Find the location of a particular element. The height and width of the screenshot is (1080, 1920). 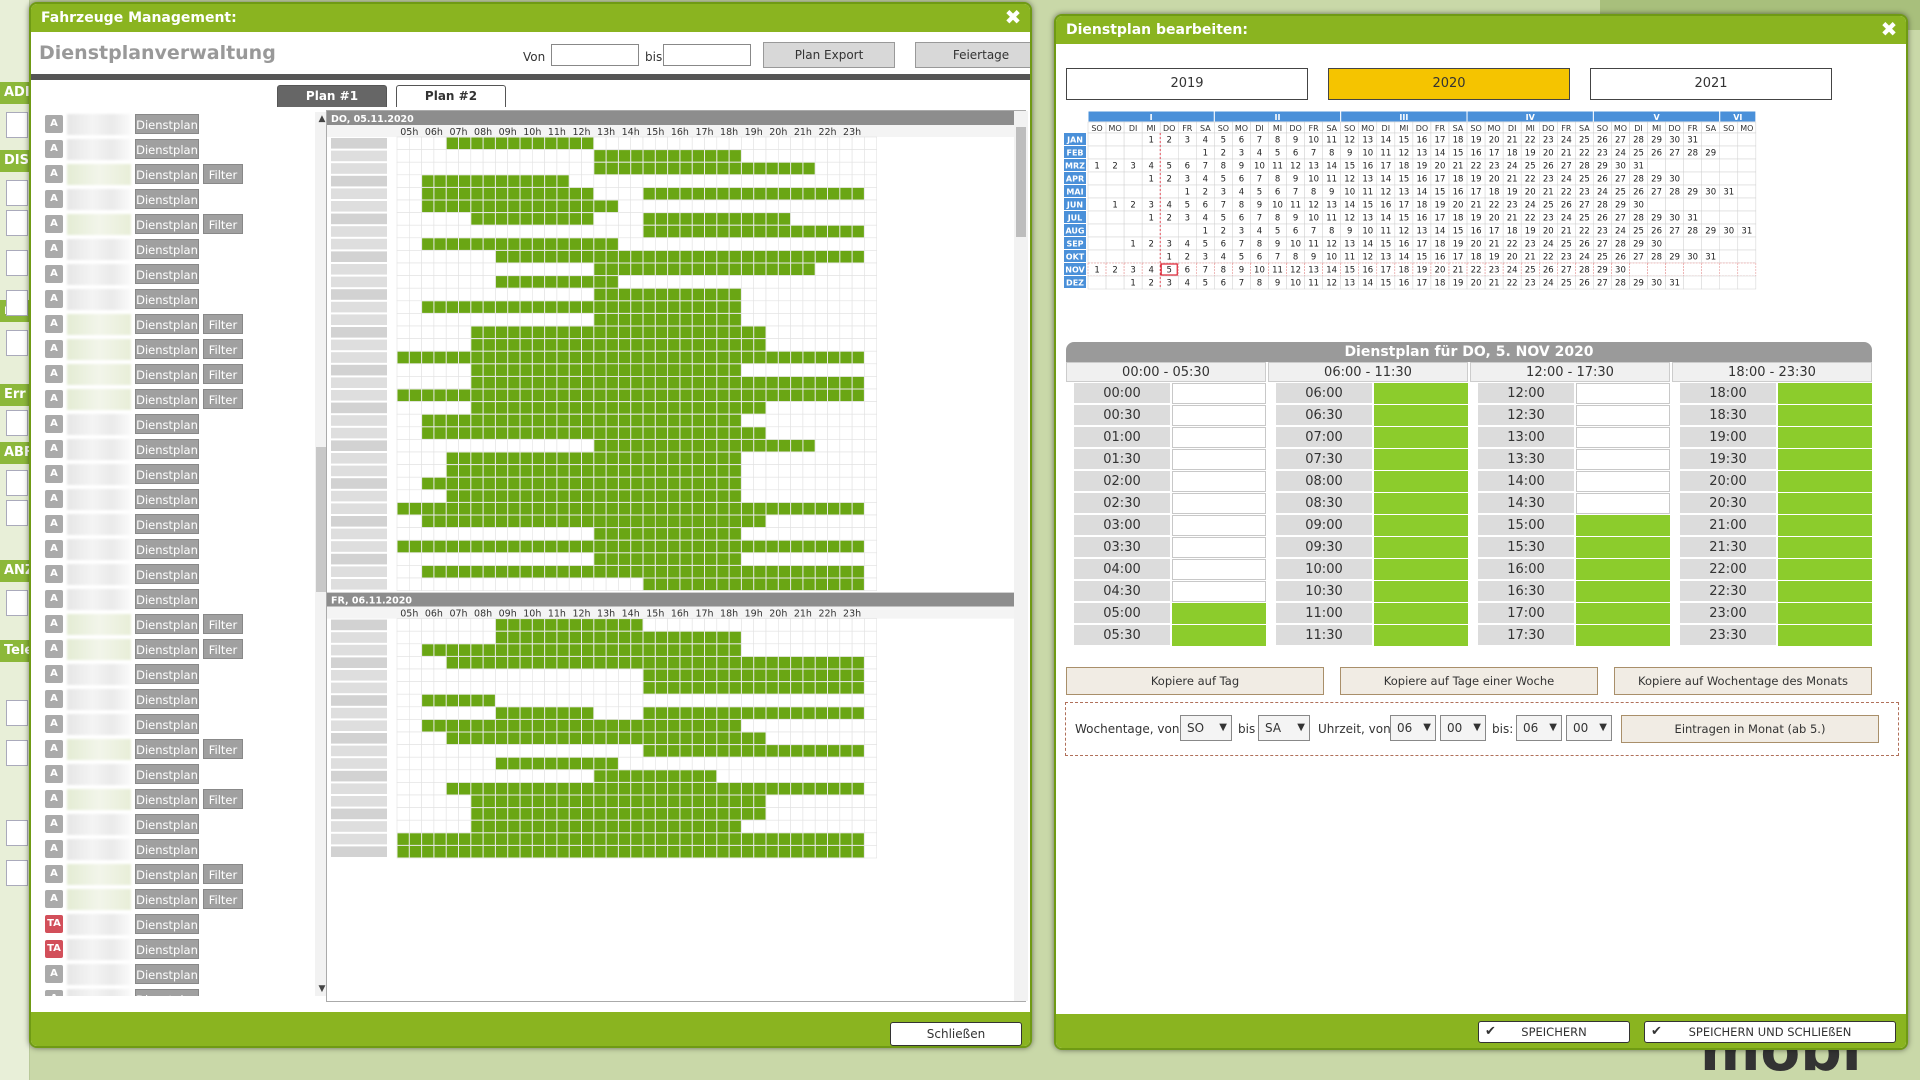

calendar-day: 5 is located at coordinates (1223, 180).